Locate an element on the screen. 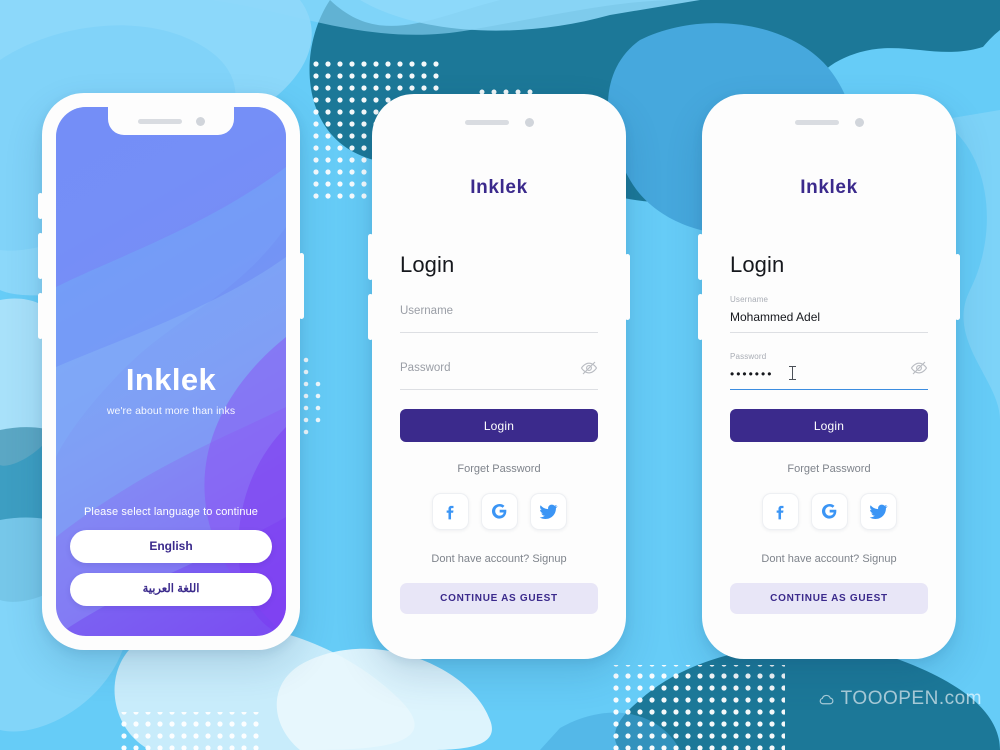 This screenshot has width=1000, height=750. password-field: Password ••••••• is located at coordinates (829, 371).